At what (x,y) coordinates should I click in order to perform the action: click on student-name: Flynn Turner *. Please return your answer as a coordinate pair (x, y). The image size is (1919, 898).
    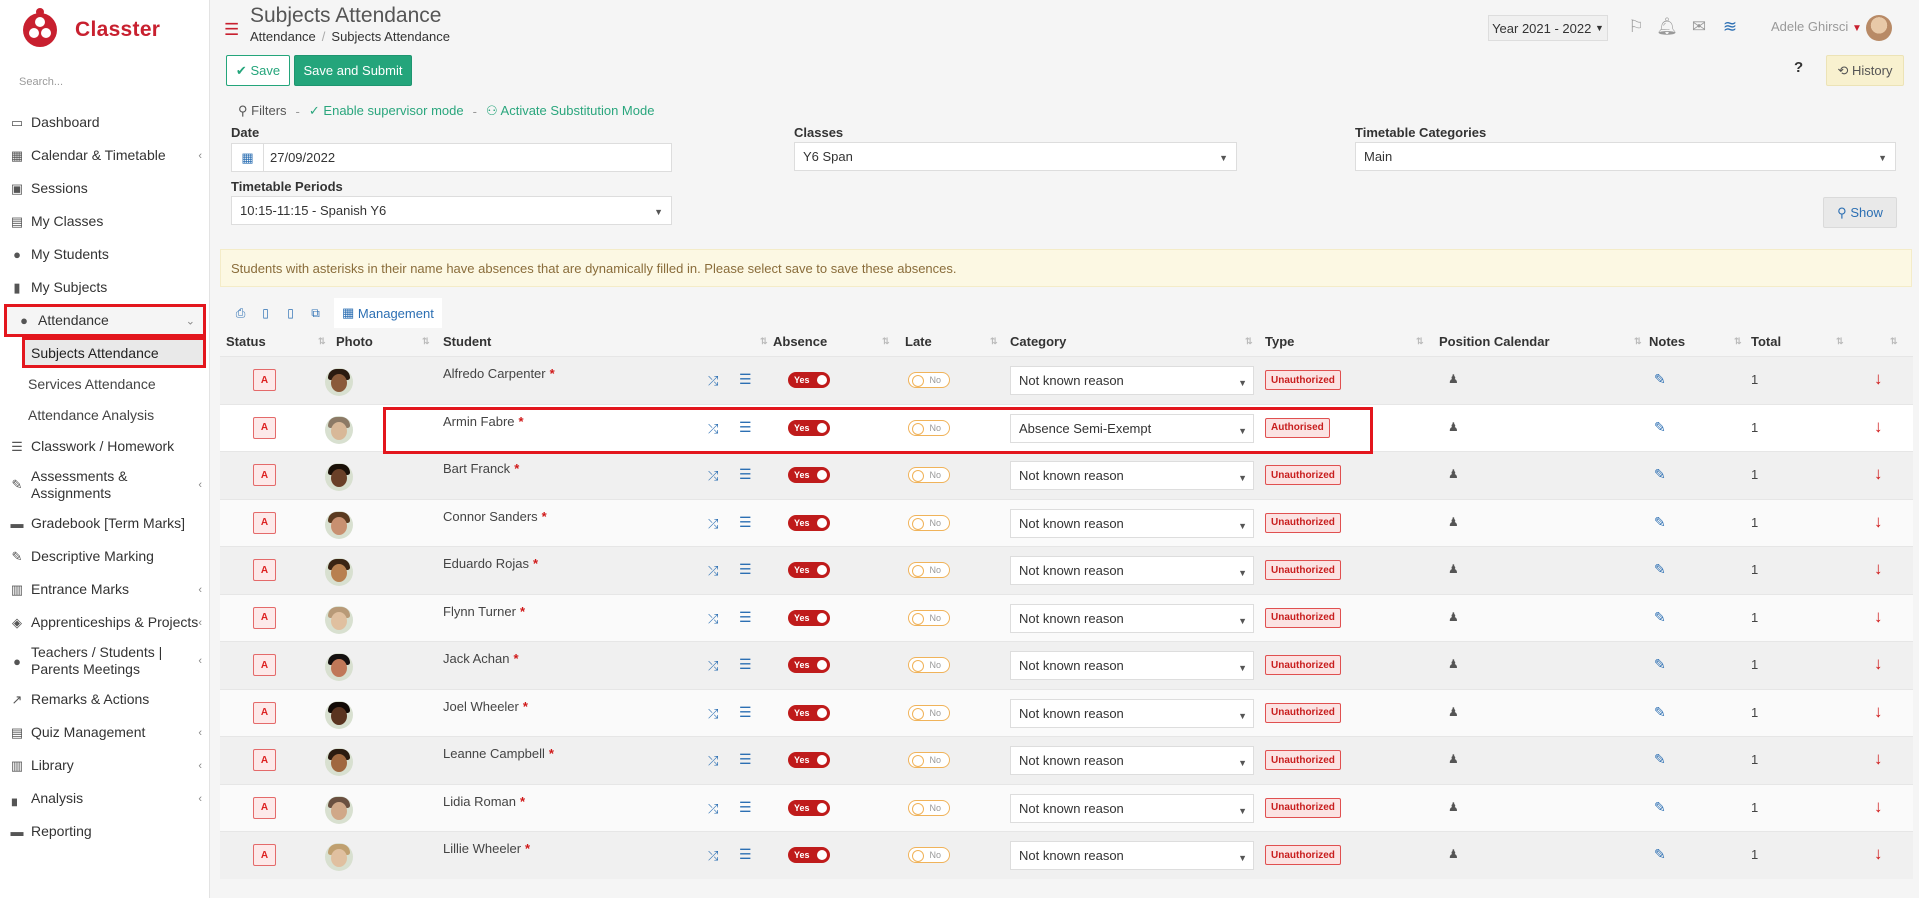
    Looking at the image, I should click on (484, 611).